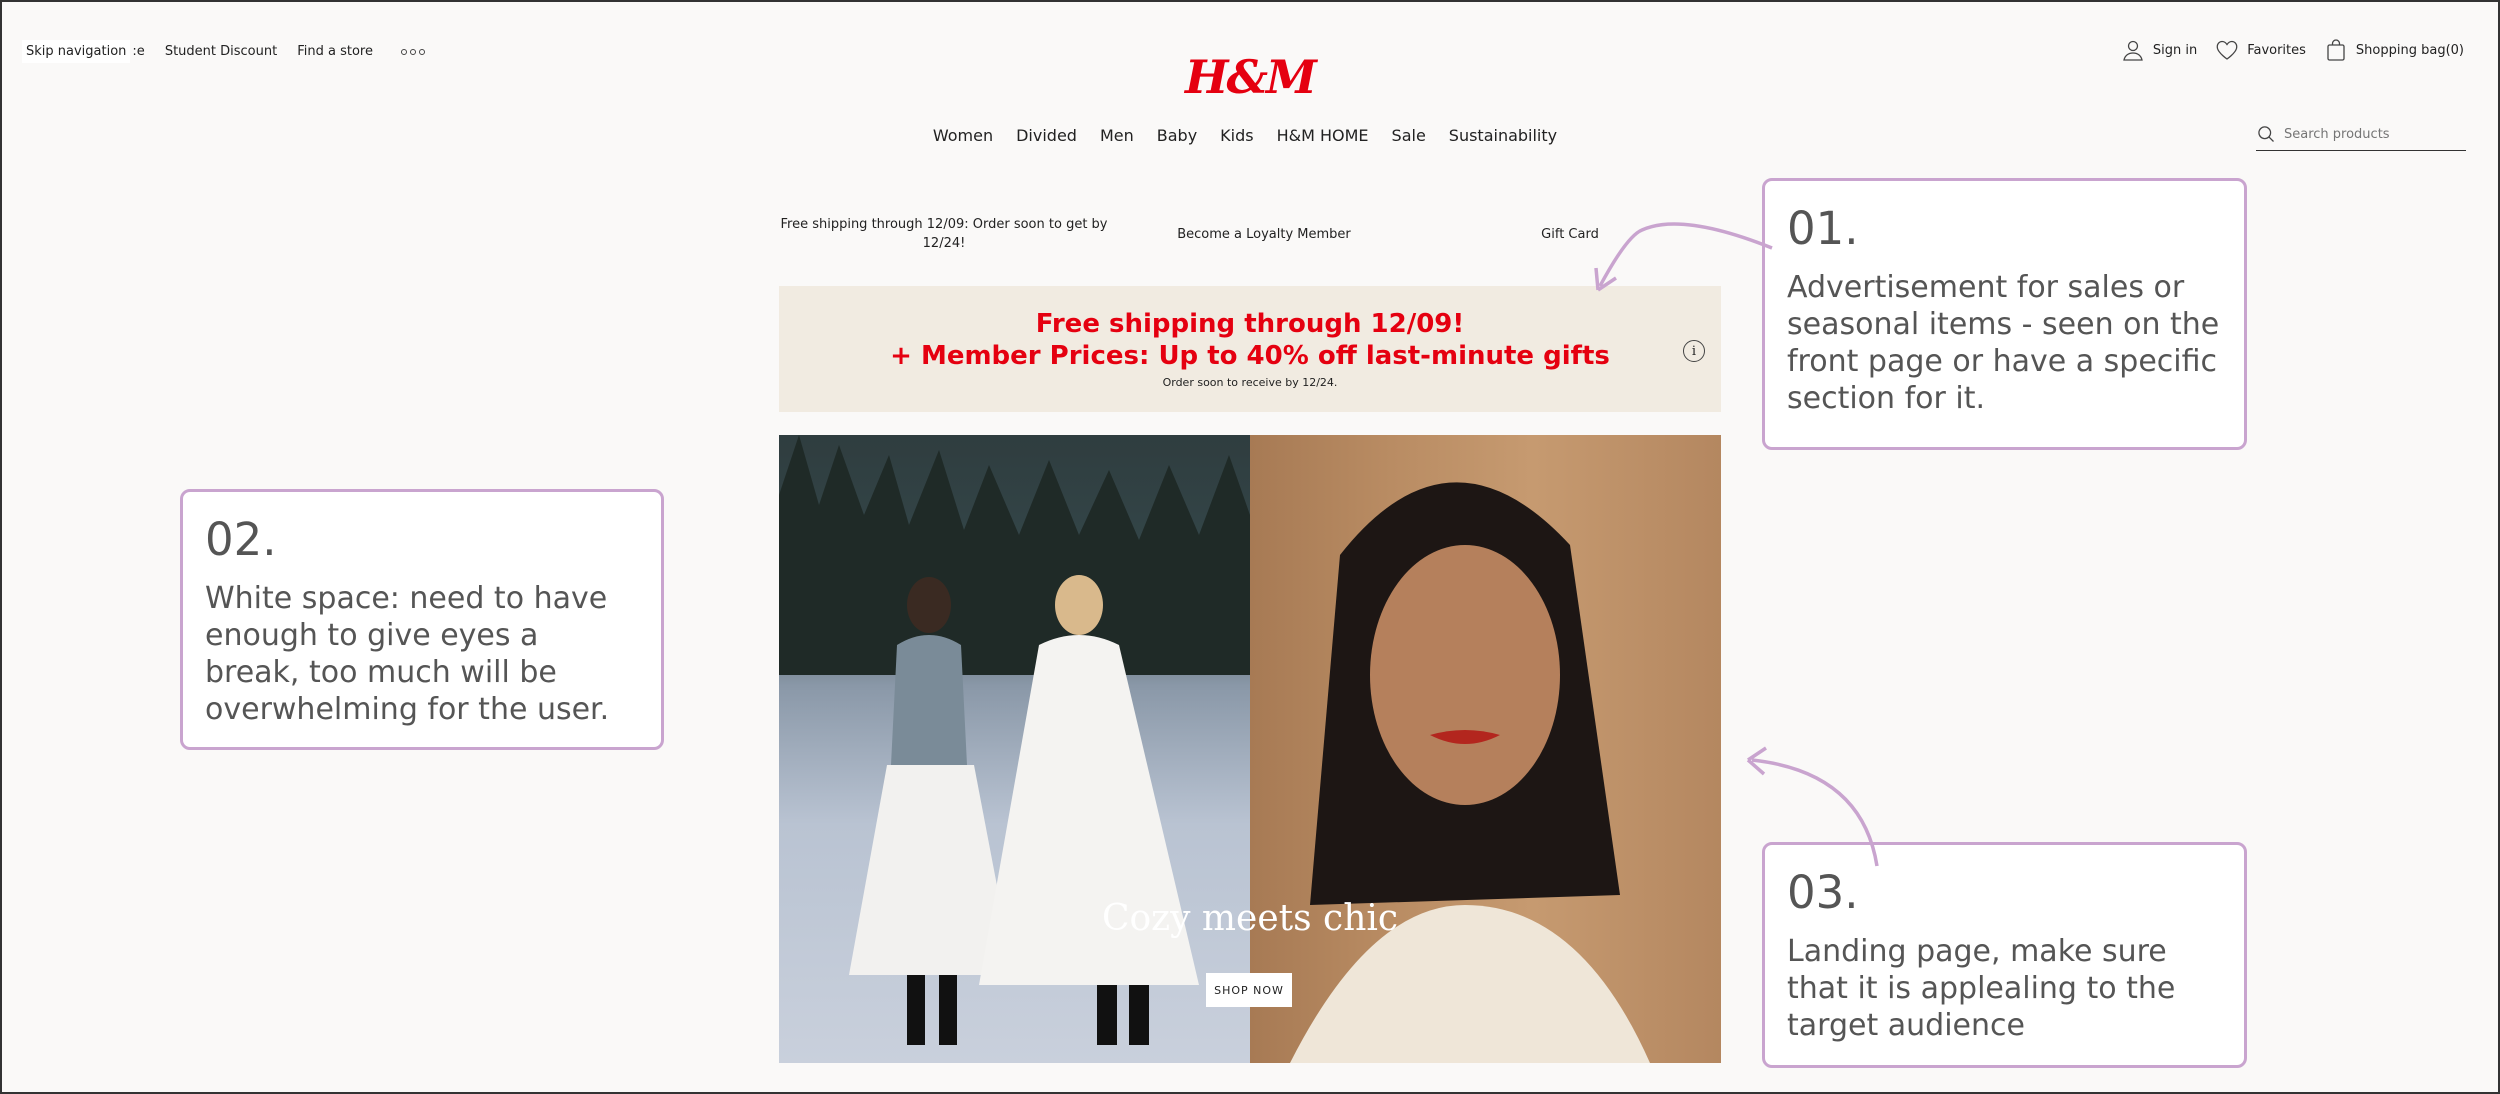  Describe the element at coordinates (1756, 761) in the screenshot. I see `arrow-03-head` at that location.